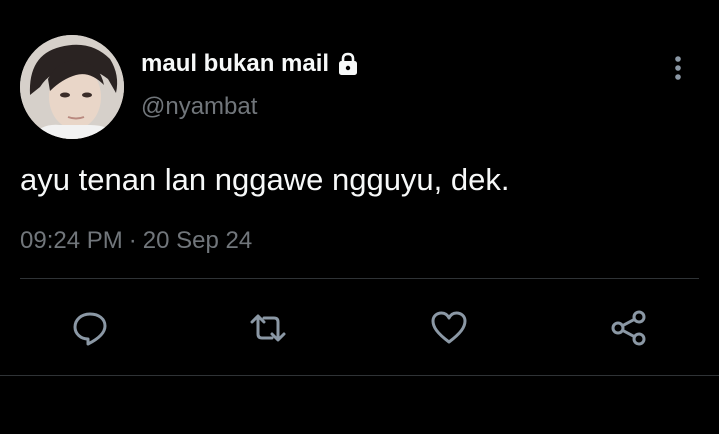 The height and width of the screenshot is (434, 719). What do you see at coordinates (265, 179) in the screenshot?
I see `tweet-text: ayu tenan lan nggawe ngguyu, dek.` at bounding box center [265, 179].